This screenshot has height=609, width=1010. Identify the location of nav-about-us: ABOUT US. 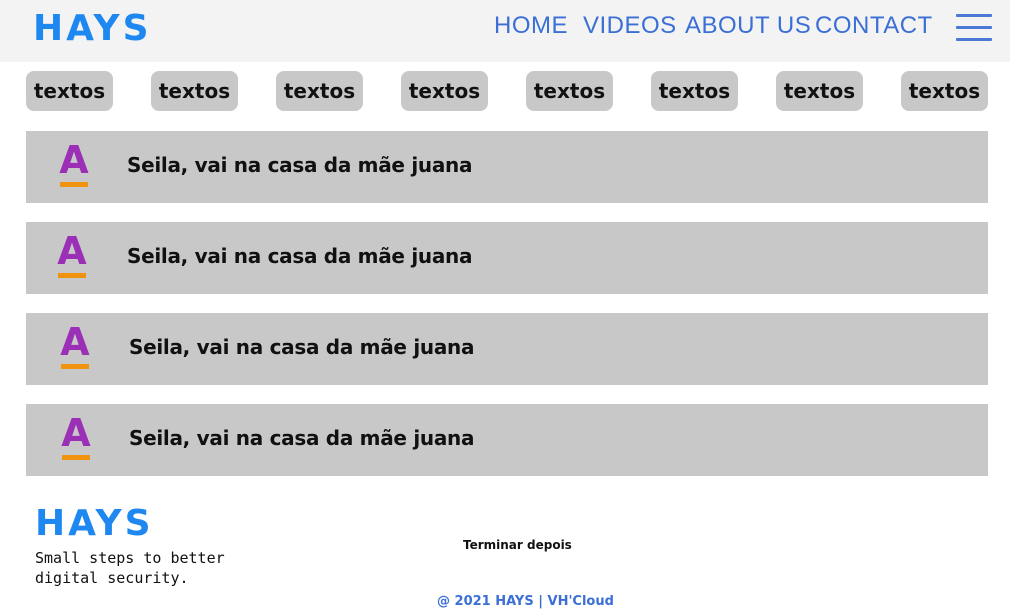
(748, 26).